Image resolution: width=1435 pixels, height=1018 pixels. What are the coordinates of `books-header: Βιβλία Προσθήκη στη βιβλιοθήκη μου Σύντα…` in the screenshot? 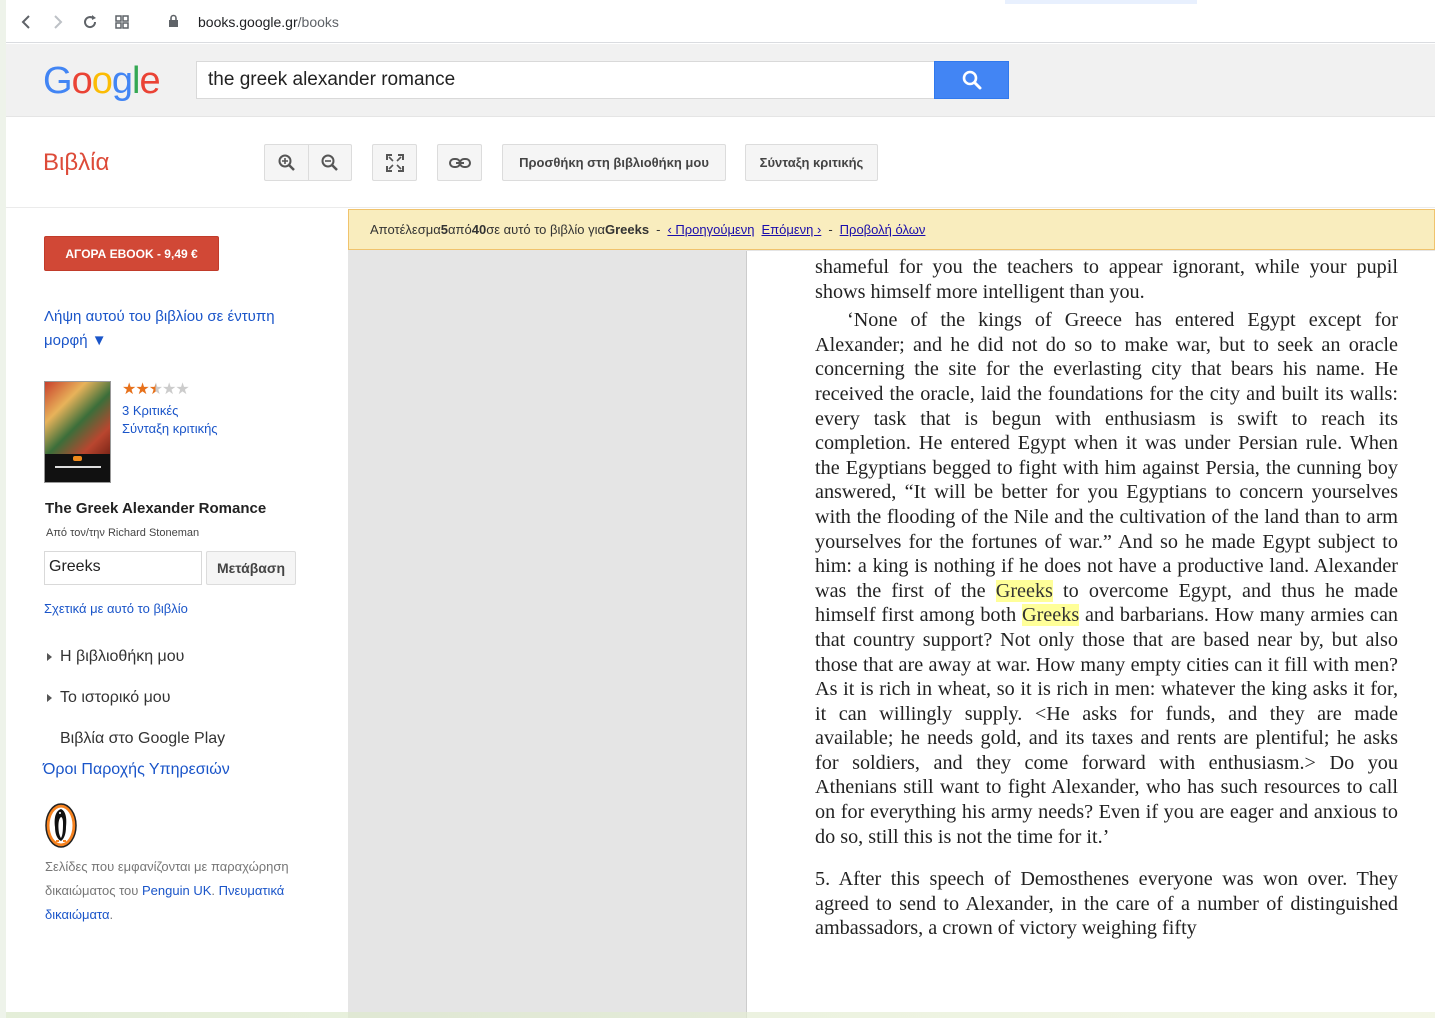 It's located at (720, 163).